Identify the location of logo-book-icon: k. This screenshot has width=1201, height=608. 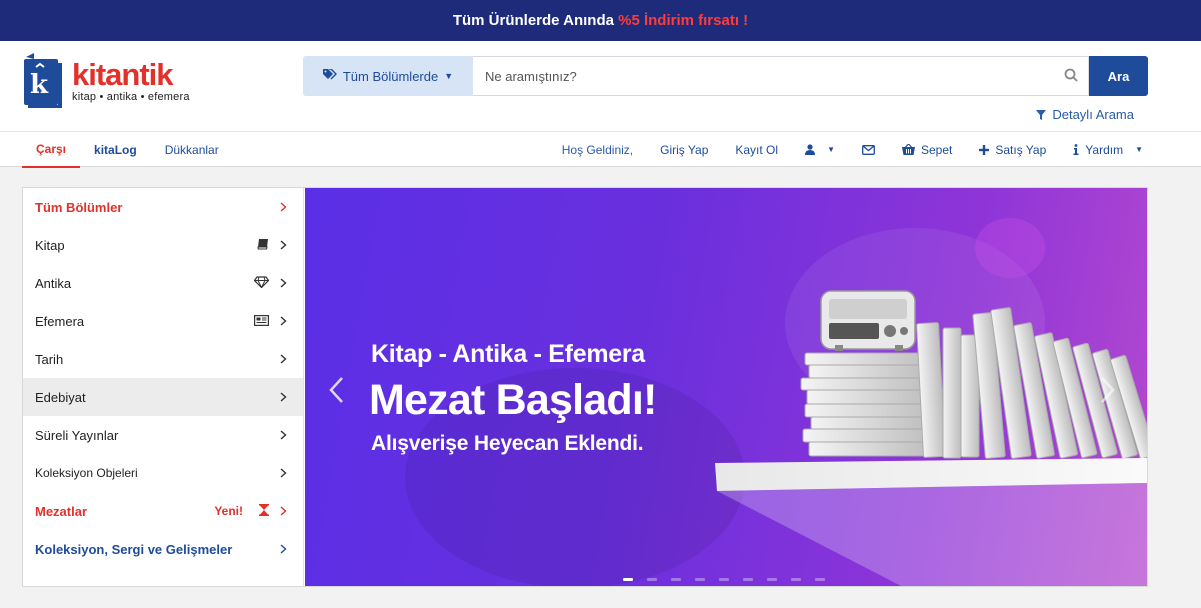
(43, 80).